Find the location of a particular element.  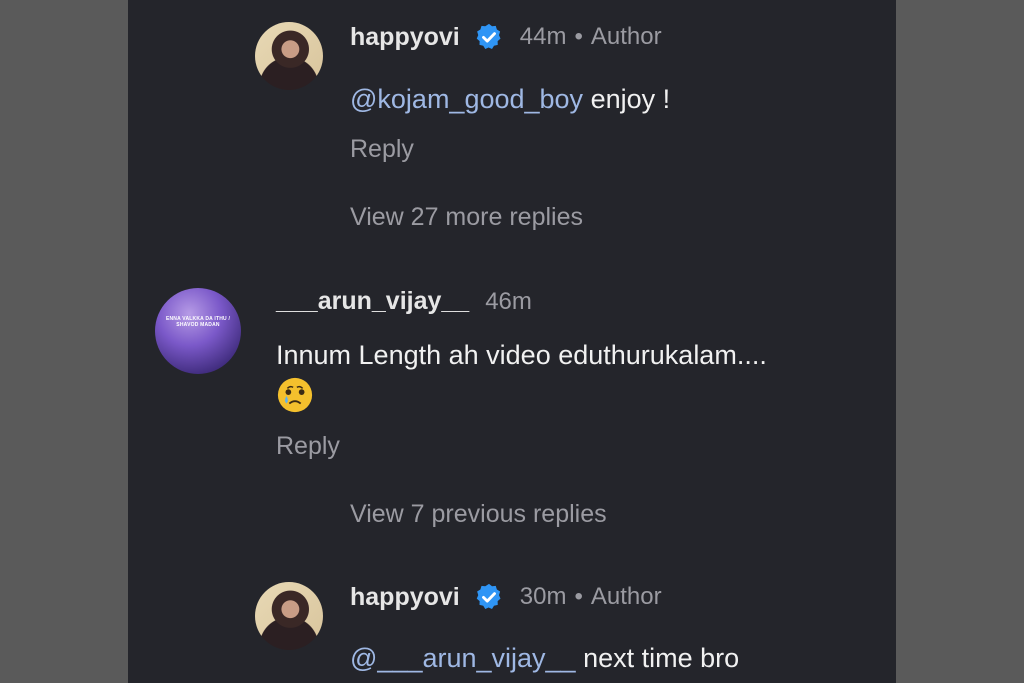

comment-time: 30m is located at coordinates (543, 596).